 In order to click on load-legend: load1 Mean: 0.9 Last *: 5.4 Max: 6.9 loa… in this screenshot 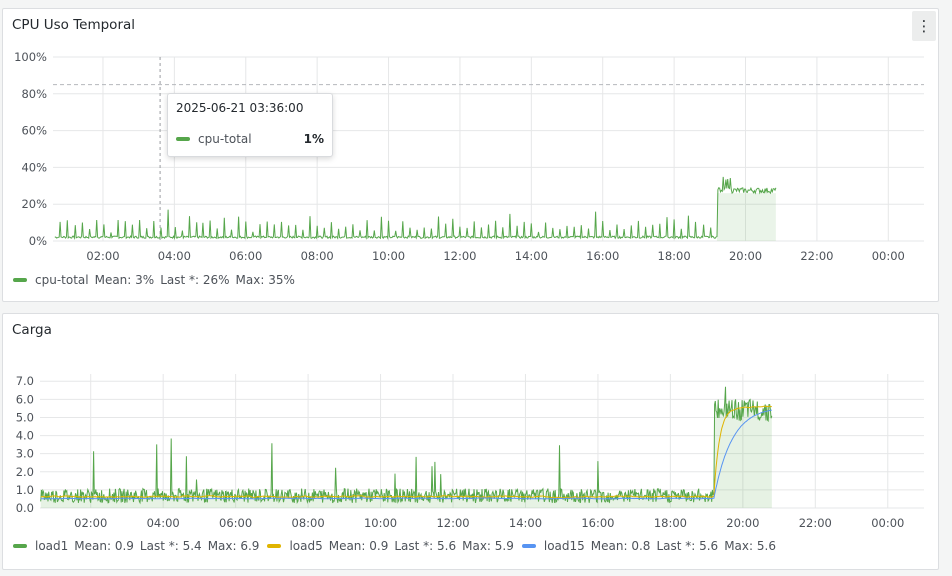, I will do `click(398, 546)`.